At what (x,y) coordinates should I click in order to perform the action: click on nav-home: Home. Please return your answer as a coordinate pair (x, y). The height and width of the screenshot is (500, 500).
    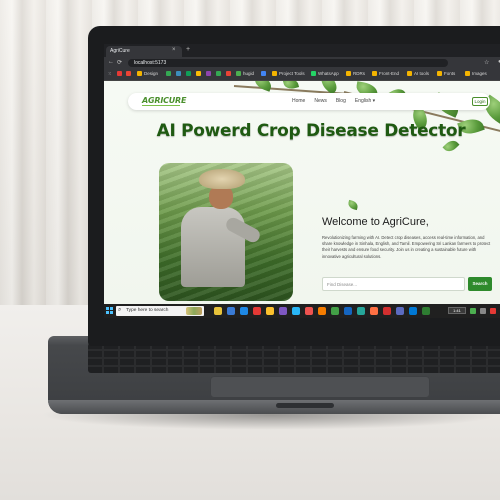
    Looking at the image, I should click on (298, 101).